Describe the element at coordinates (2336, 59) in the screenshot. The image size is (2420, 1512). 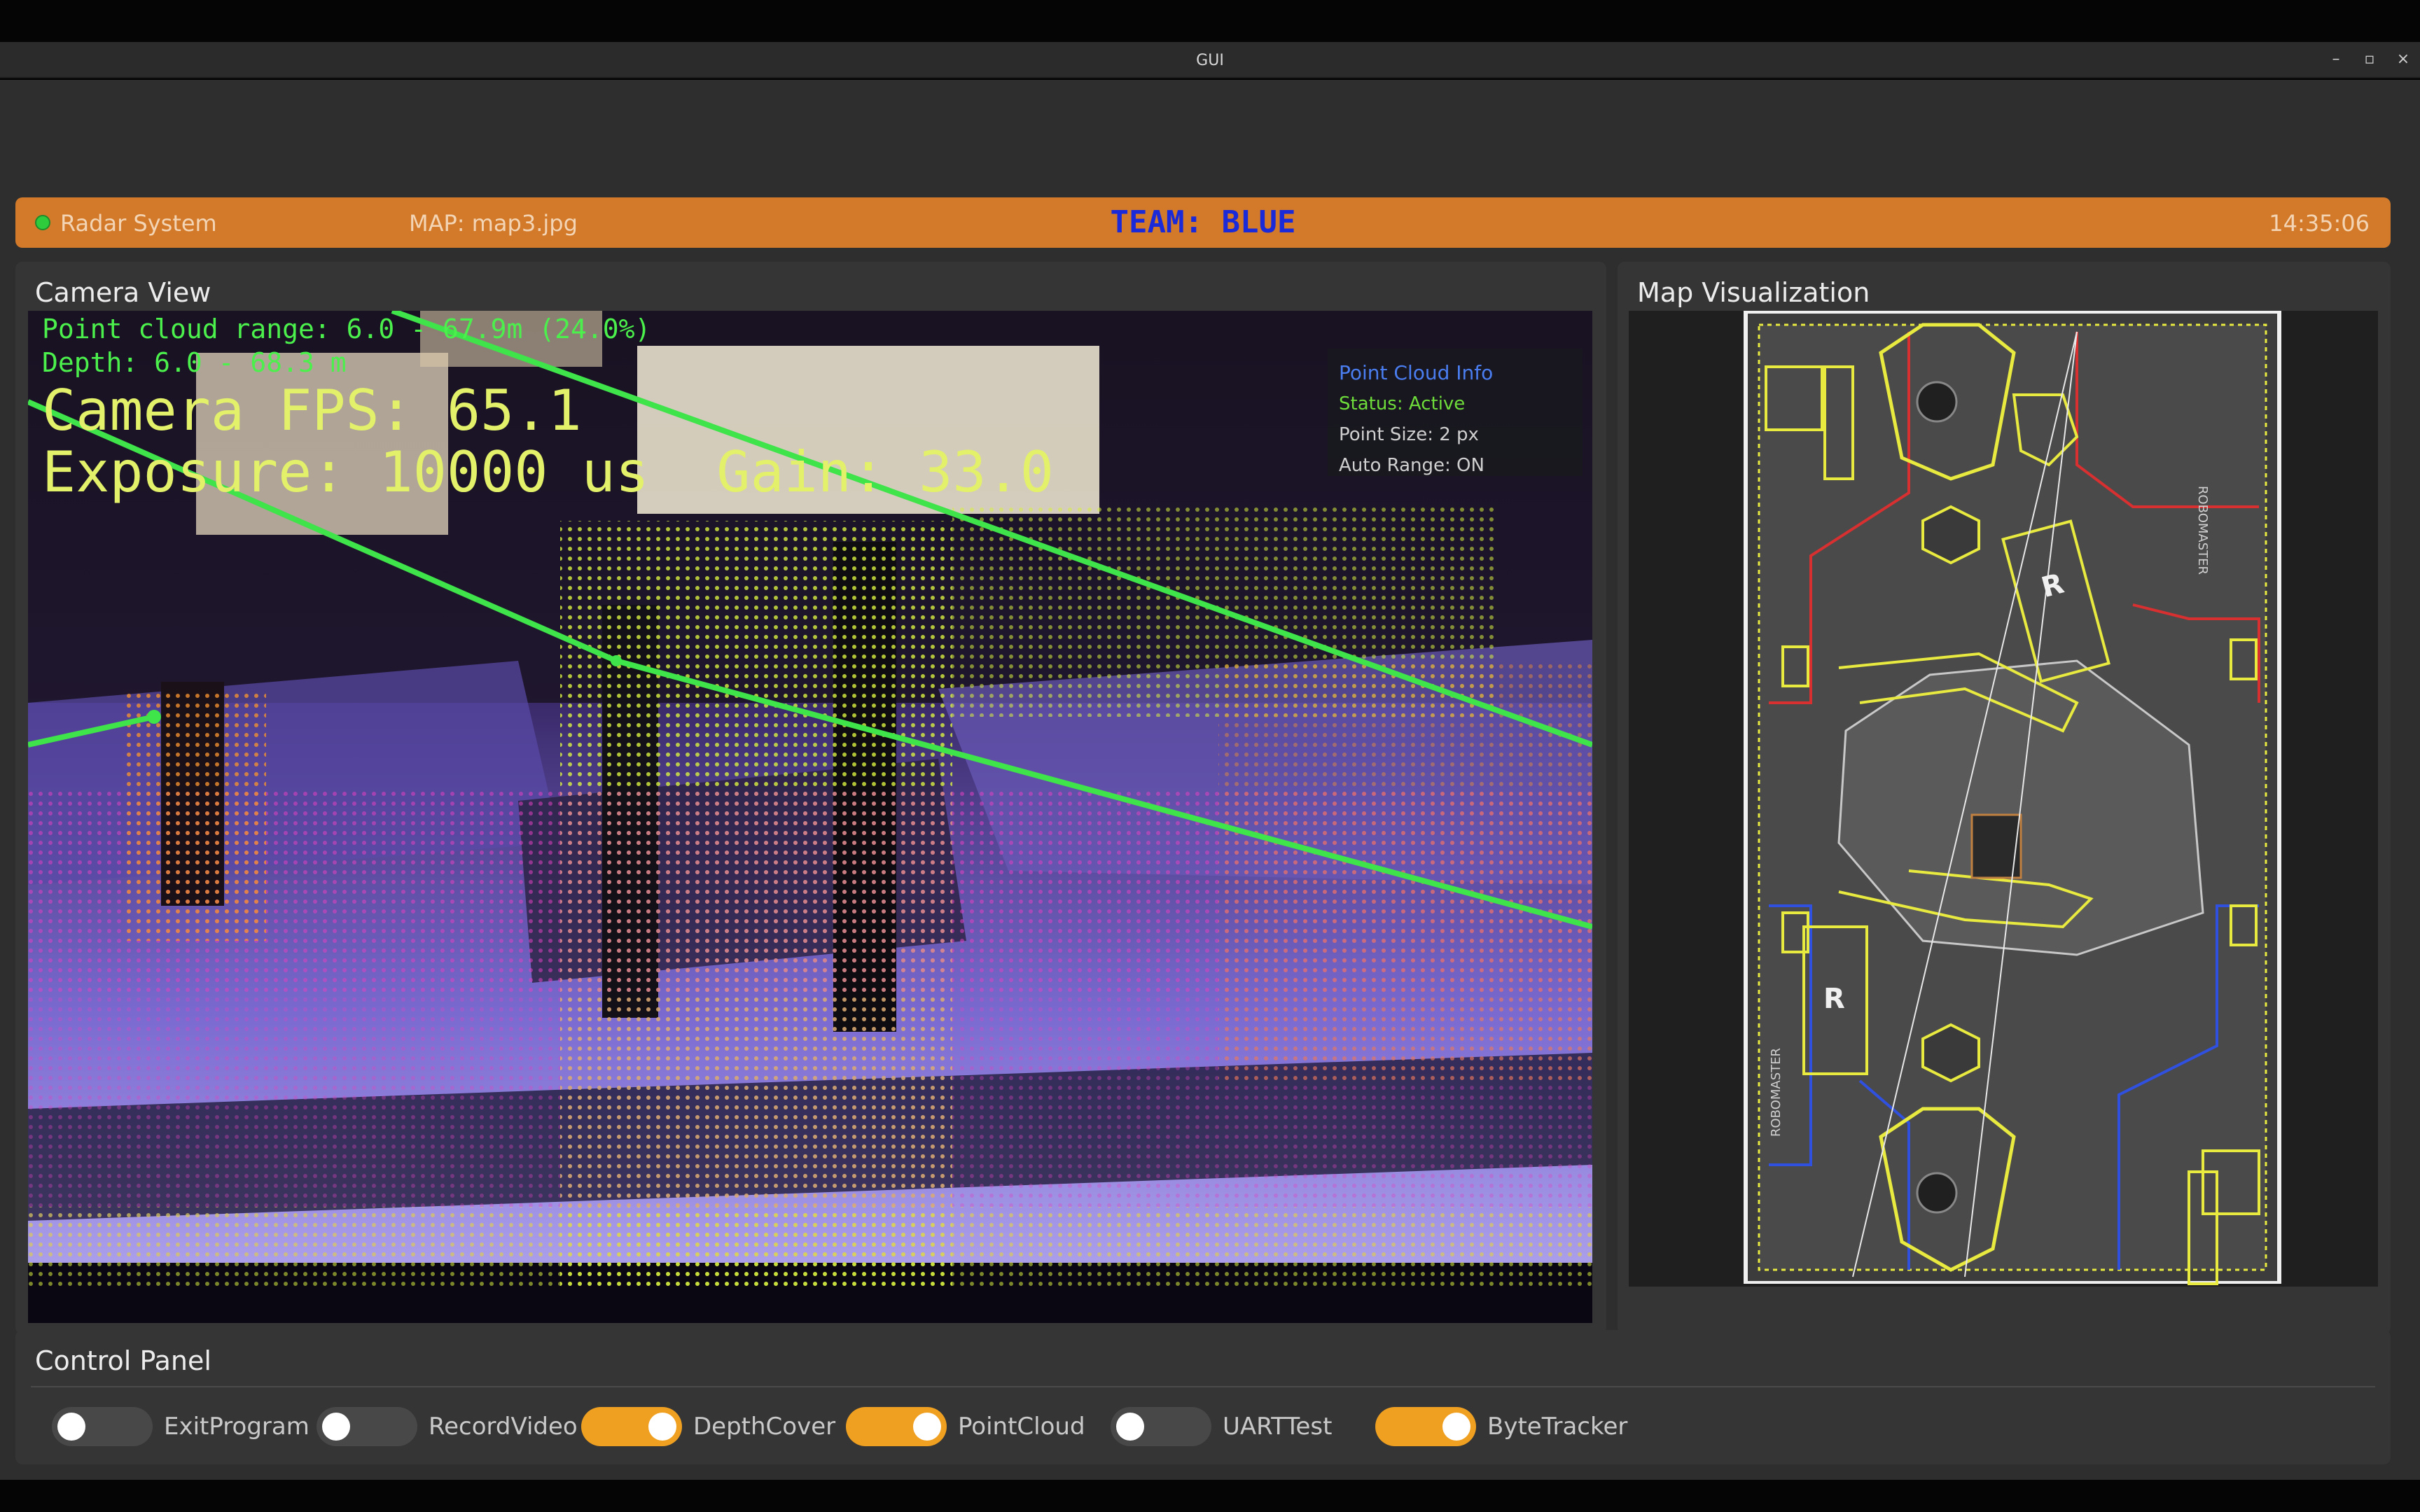
I see `minimize-button: –` at that location.